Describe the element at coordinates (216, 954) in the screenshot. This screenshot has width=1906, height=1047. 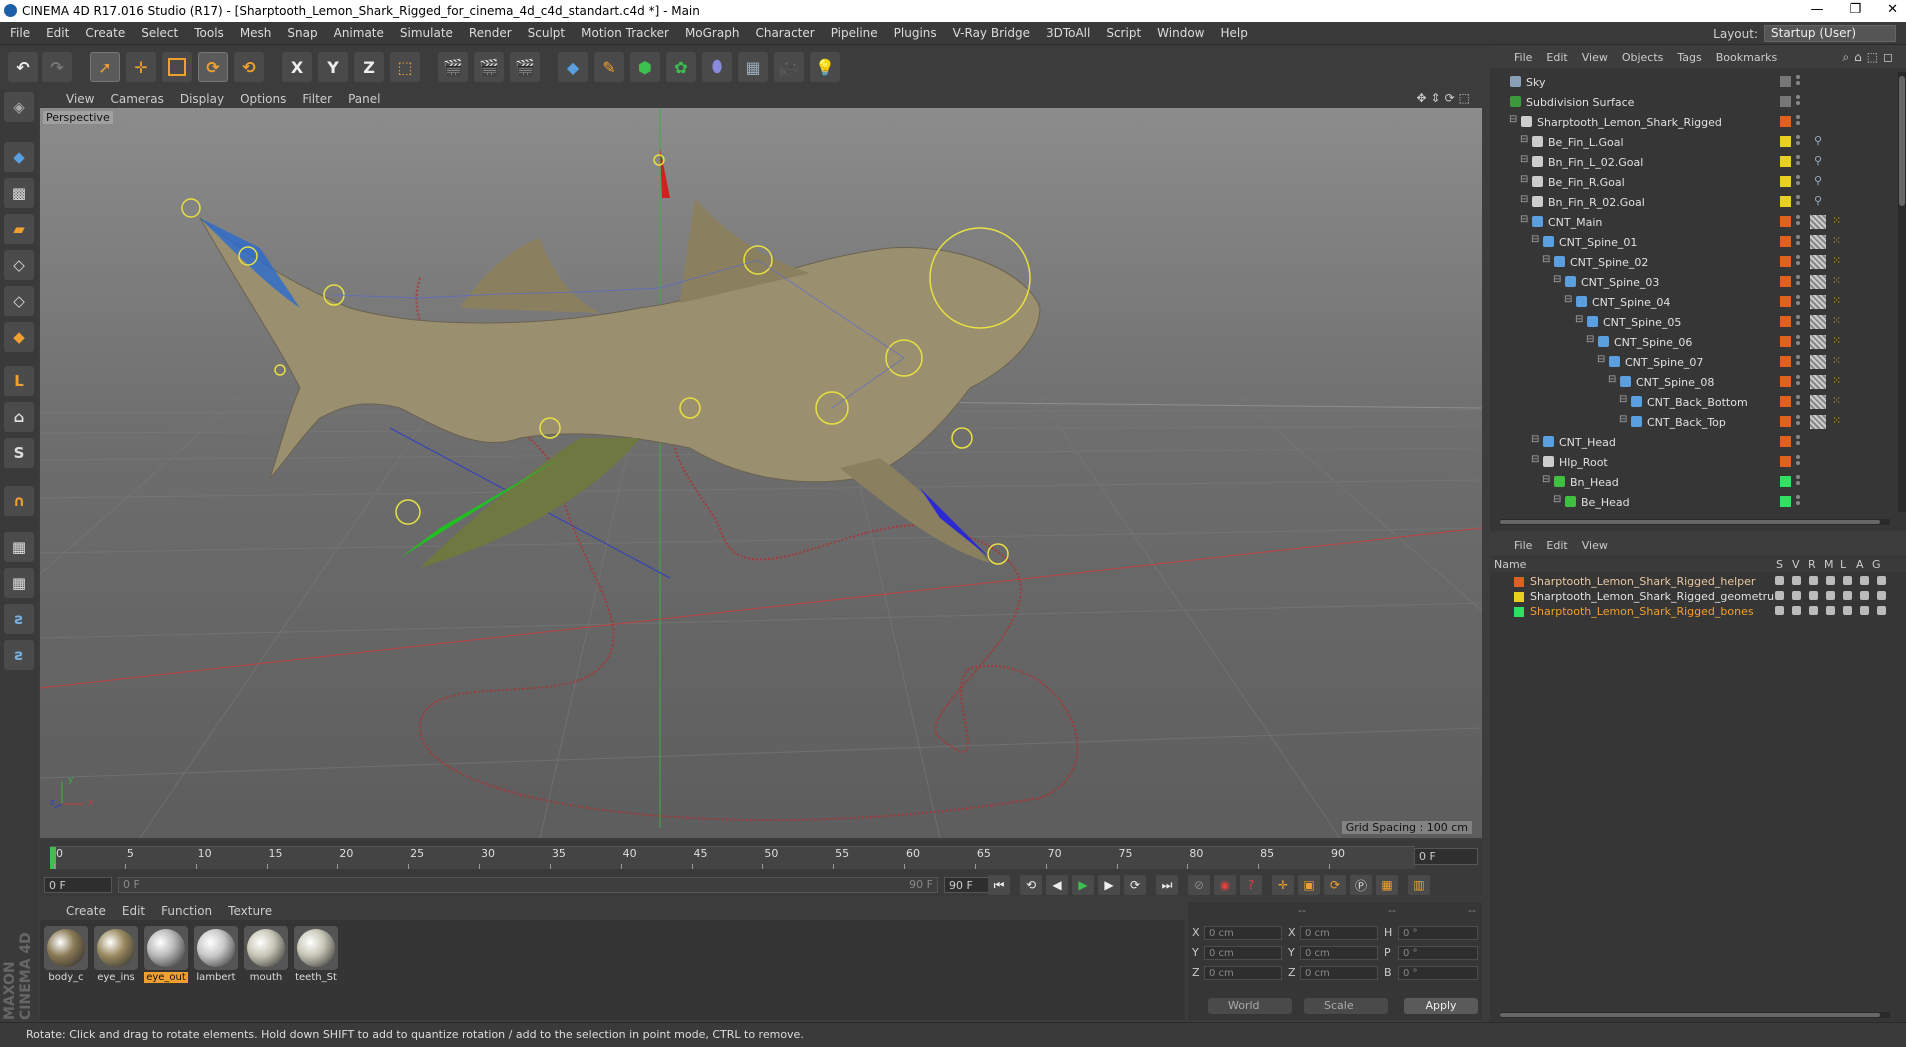
I see `material-swatch: lambert` at that location.